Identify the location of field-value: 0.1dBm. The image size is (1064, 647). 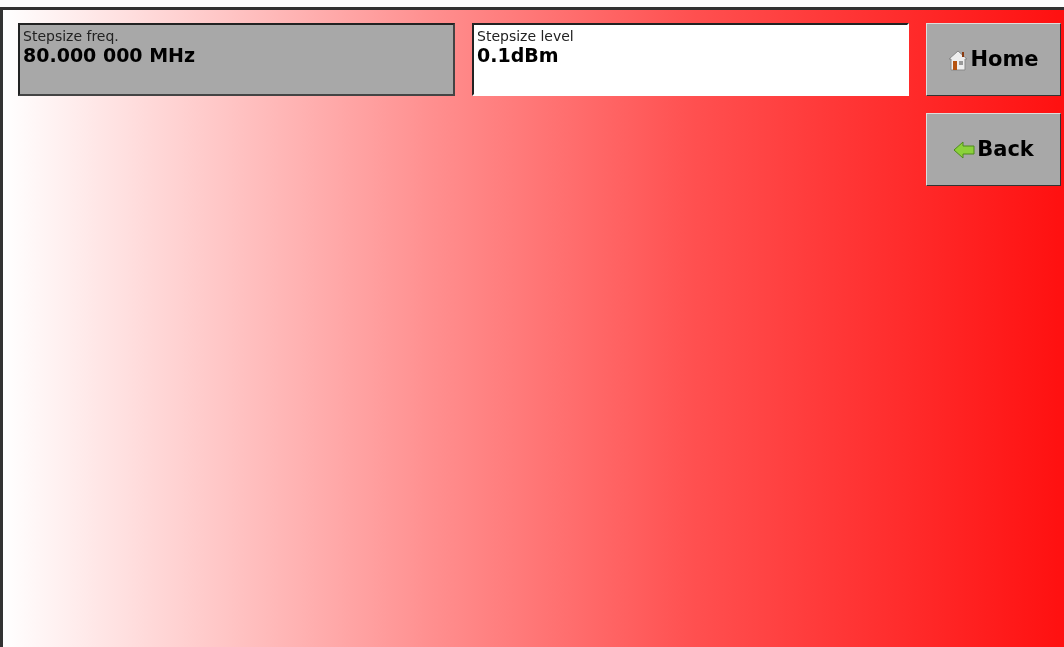
(518, 55).